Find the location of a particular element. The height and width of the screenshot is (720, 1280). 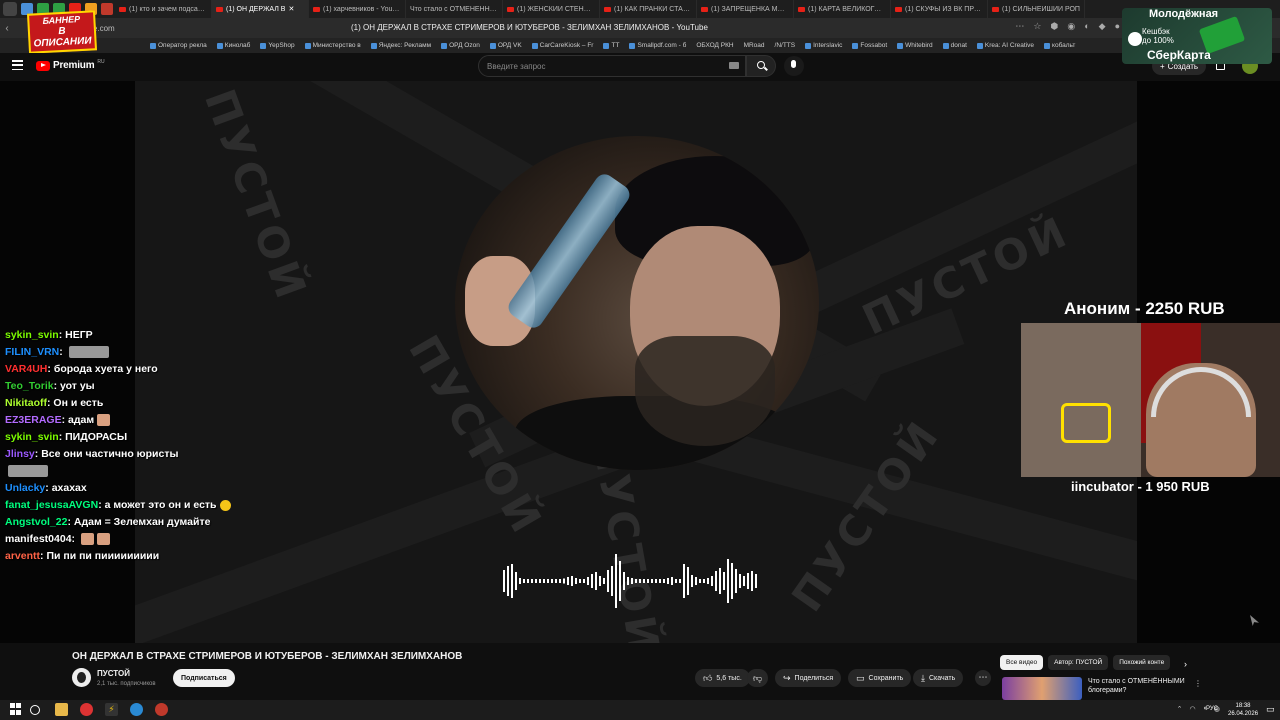

browser-tab: (1) кто и зачем подсадил is located at coordinates (163, 9).